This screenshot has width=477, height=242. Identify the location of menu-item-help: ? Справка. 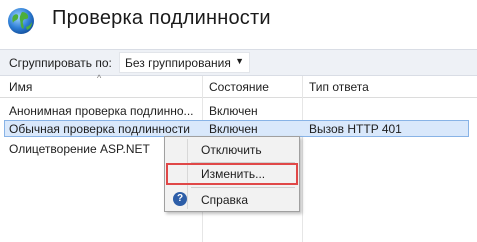
(232, 200).